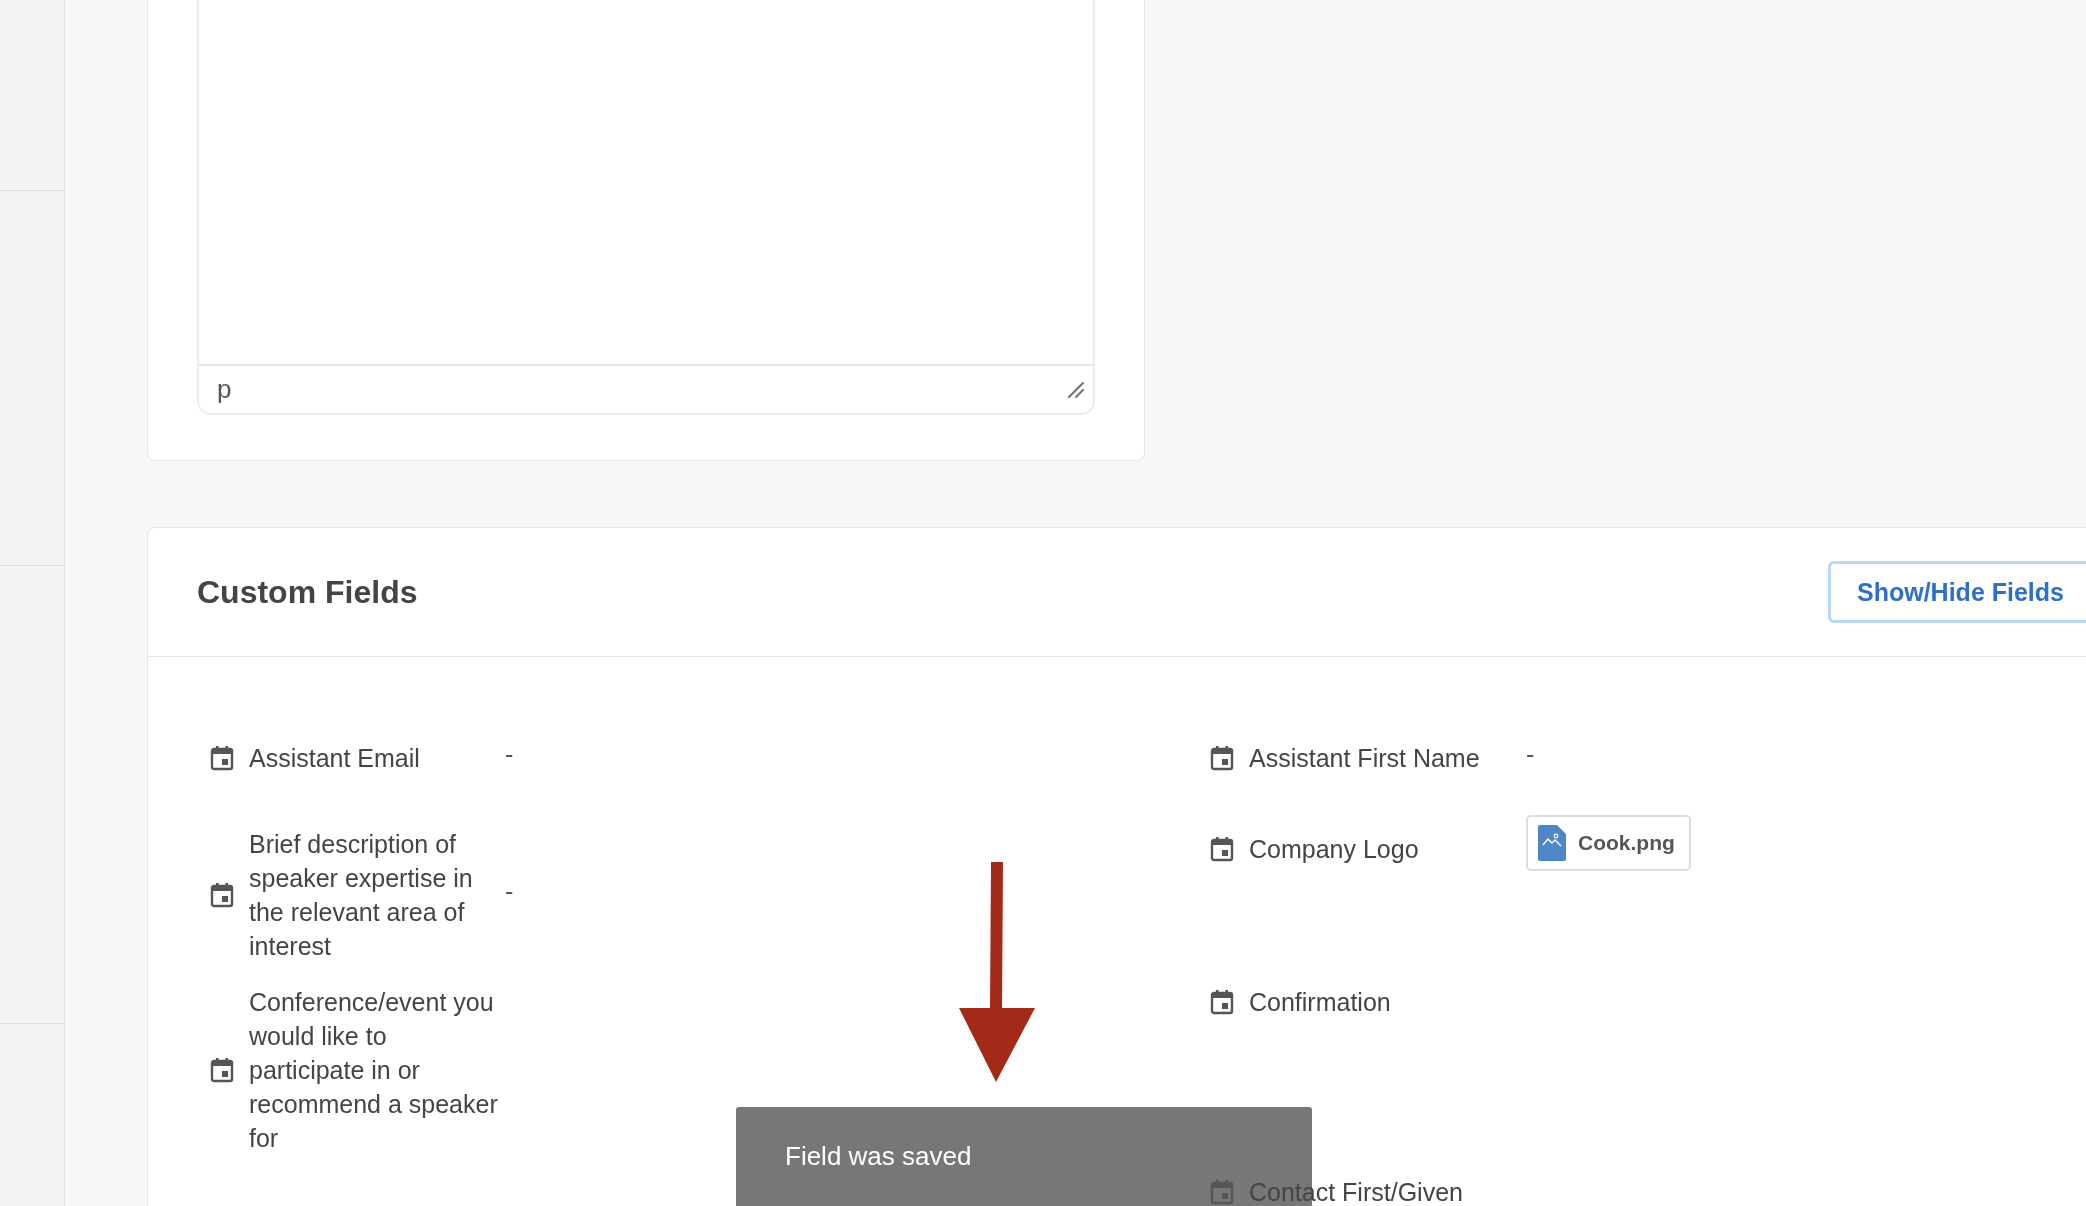 The height and width of the screenshot is (1206, 2086). What do you see at coordinates (335, 758) in the screenshot?
I see `field-label: Assistant Email` at bounding box center [335, 758].